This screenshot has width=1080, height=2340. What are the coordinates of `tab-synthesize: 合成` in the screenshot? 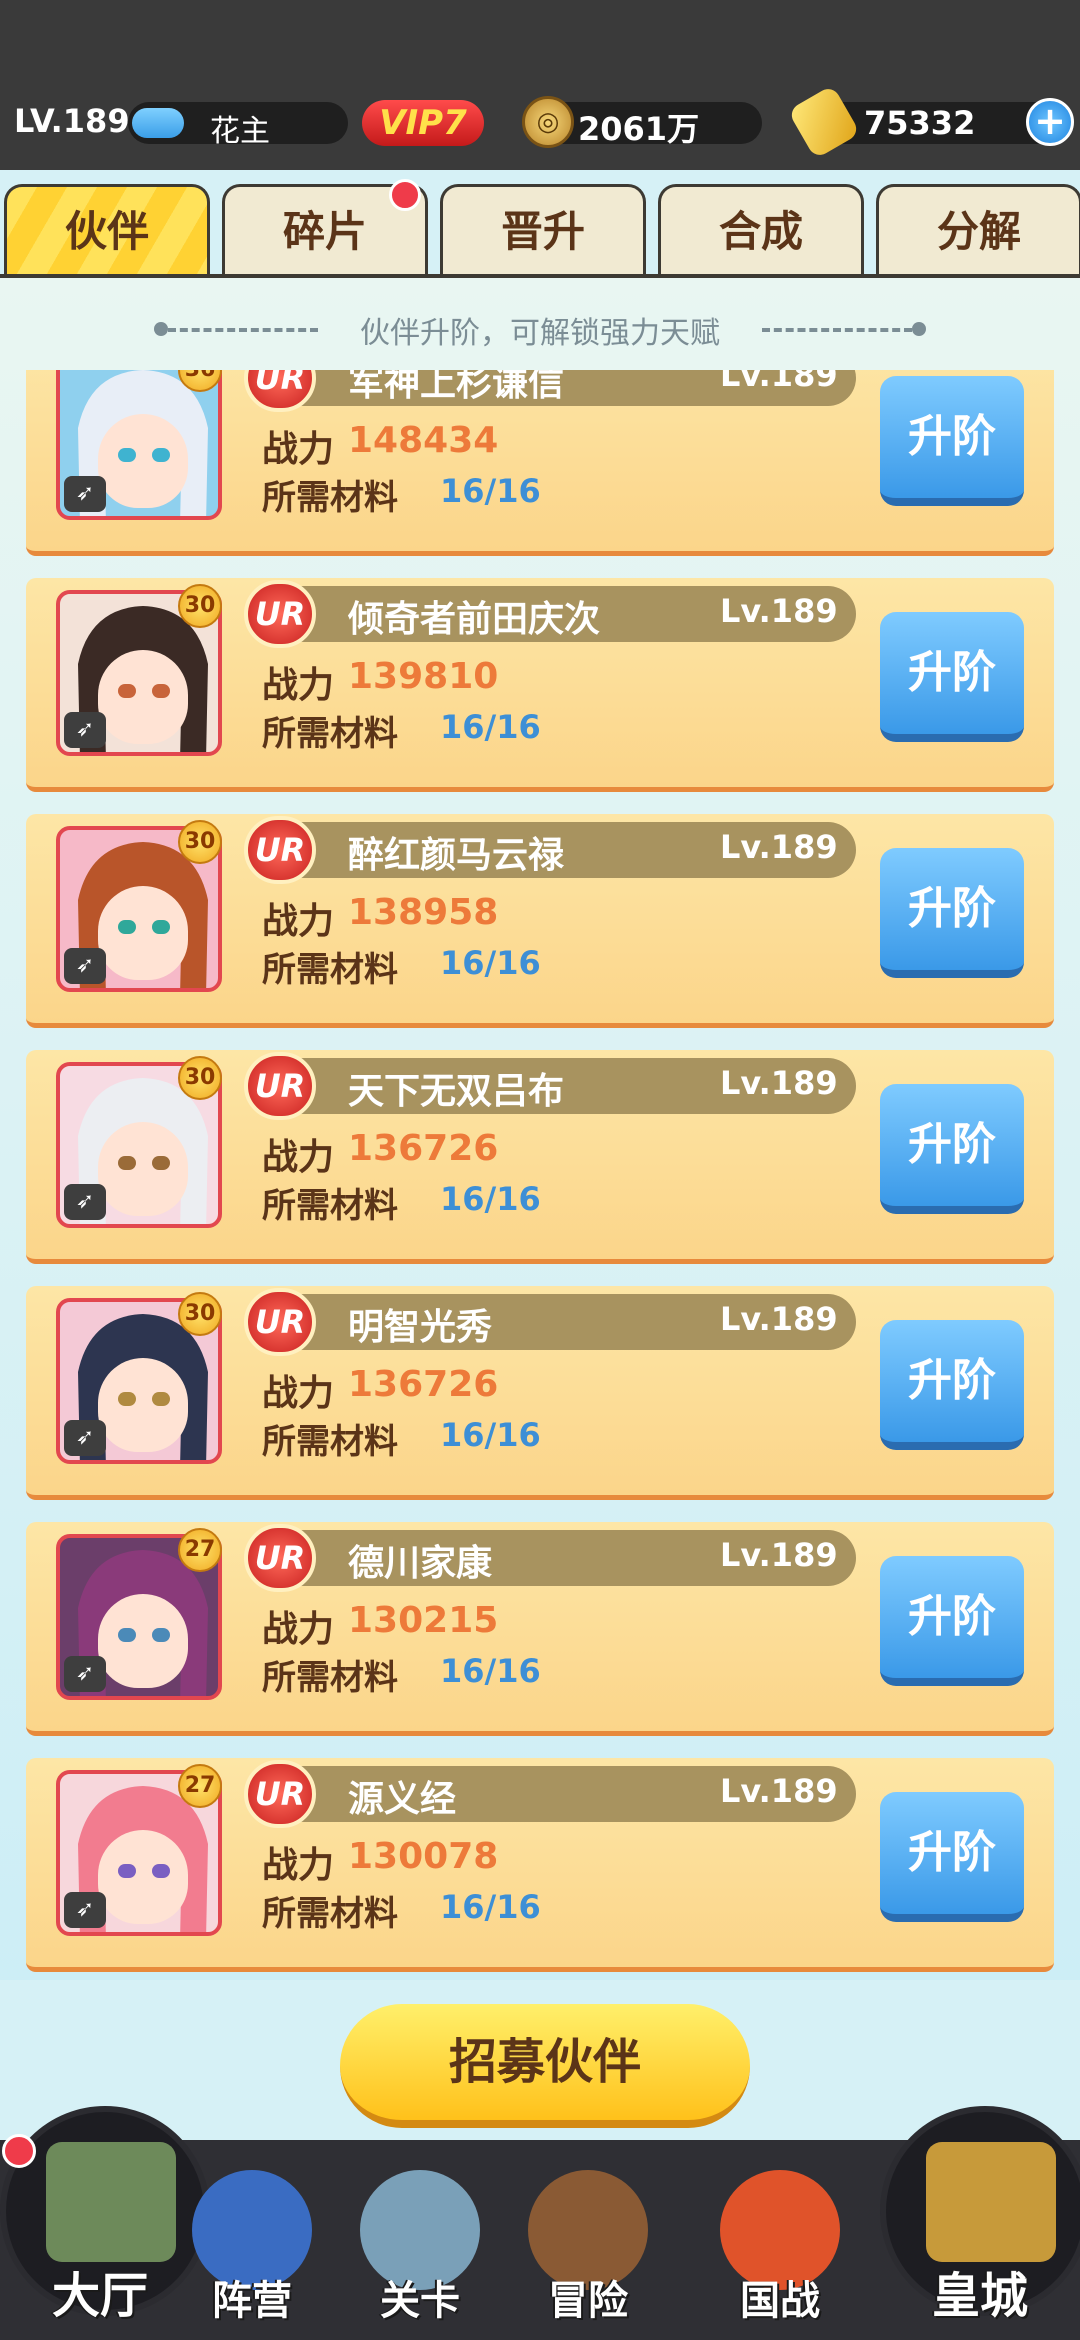 It's located at (761, 230).